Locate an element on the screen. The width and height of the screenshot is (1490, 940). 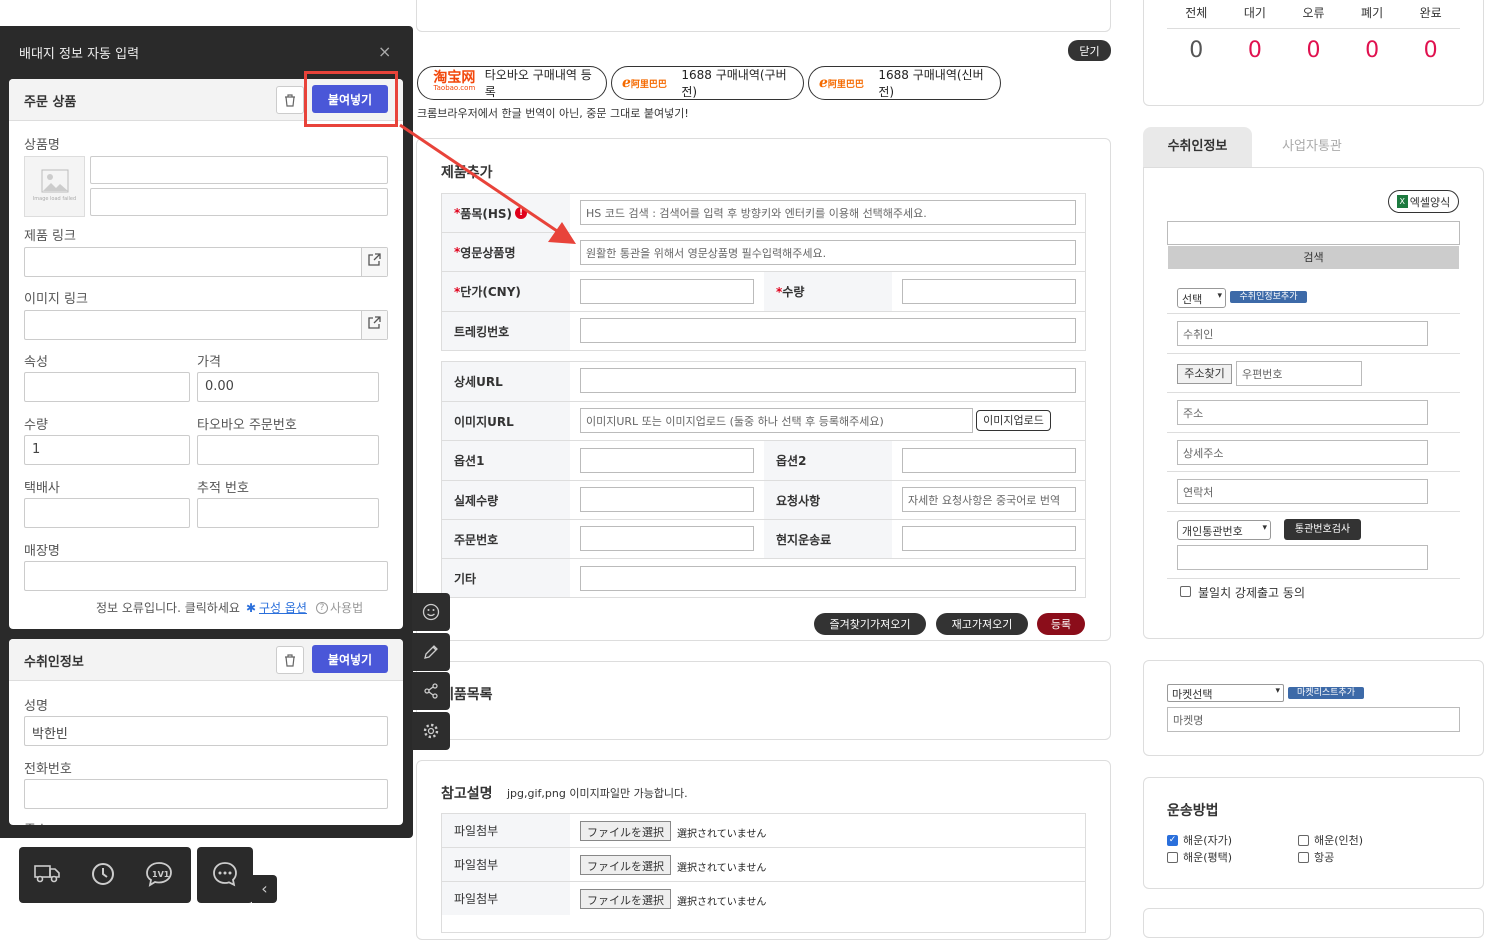
etc-input is located at coordinates (828, 578).